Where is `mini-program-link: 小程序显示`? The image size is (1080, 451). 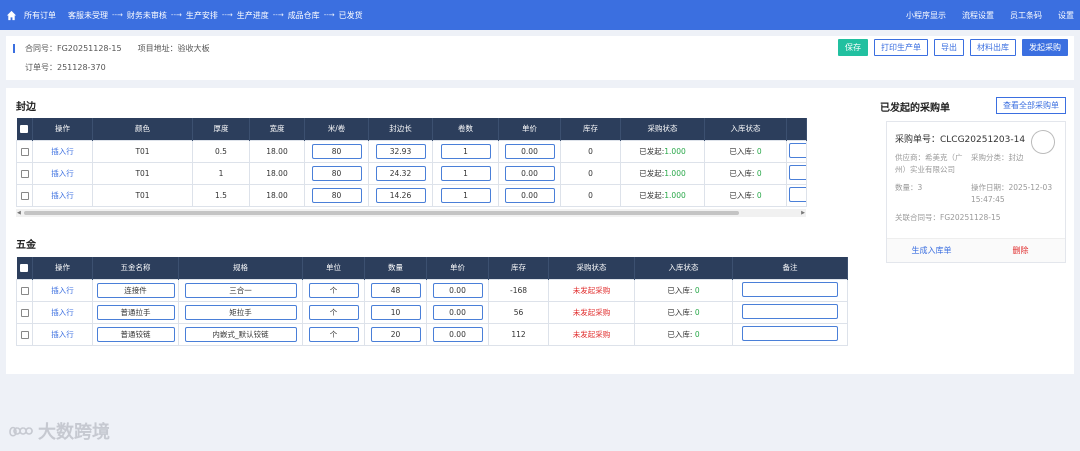
mini-program-link: 小程序显示 is located at coordinates (926, 15).